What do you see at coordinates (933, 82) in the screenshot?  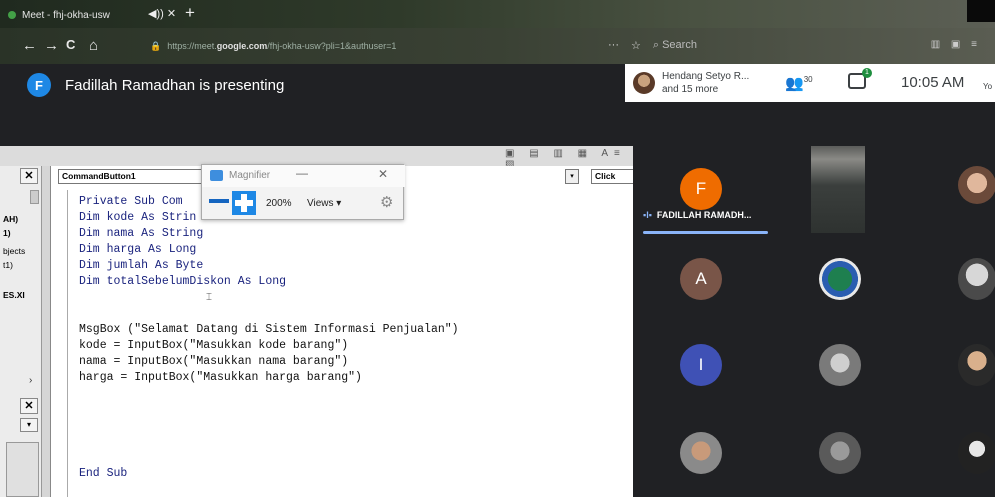 I see `clock: 10:05 AM` at bounding box center [933, 82].